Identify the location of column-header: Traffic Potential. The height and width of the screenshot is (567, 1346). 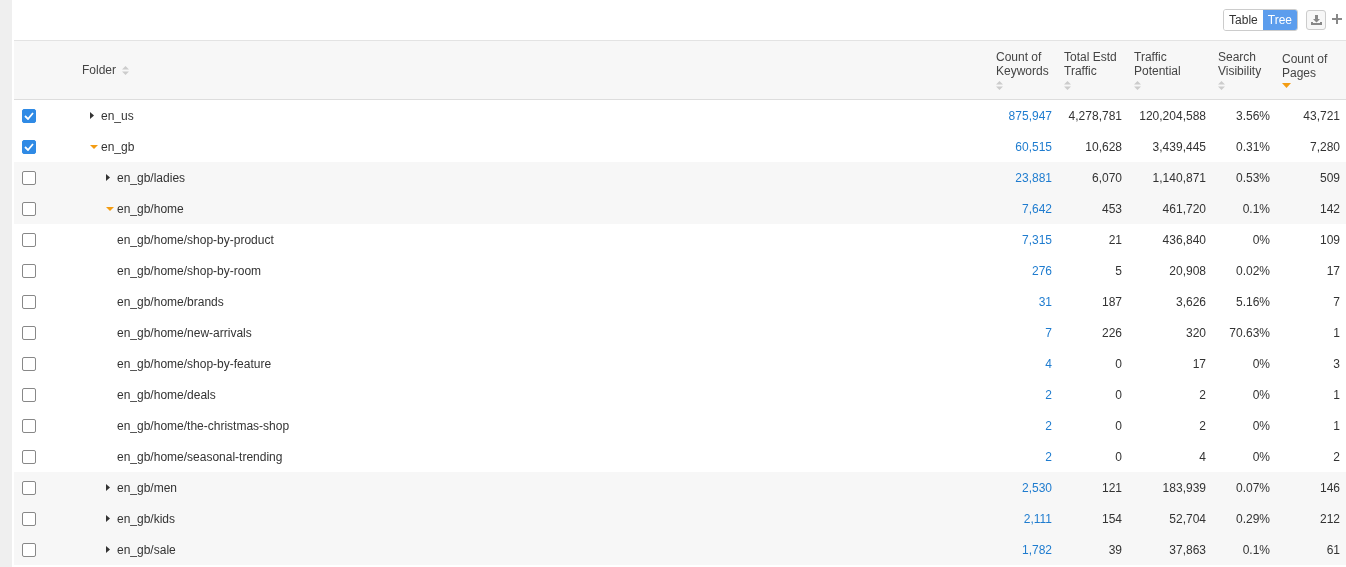
(1170, 64).